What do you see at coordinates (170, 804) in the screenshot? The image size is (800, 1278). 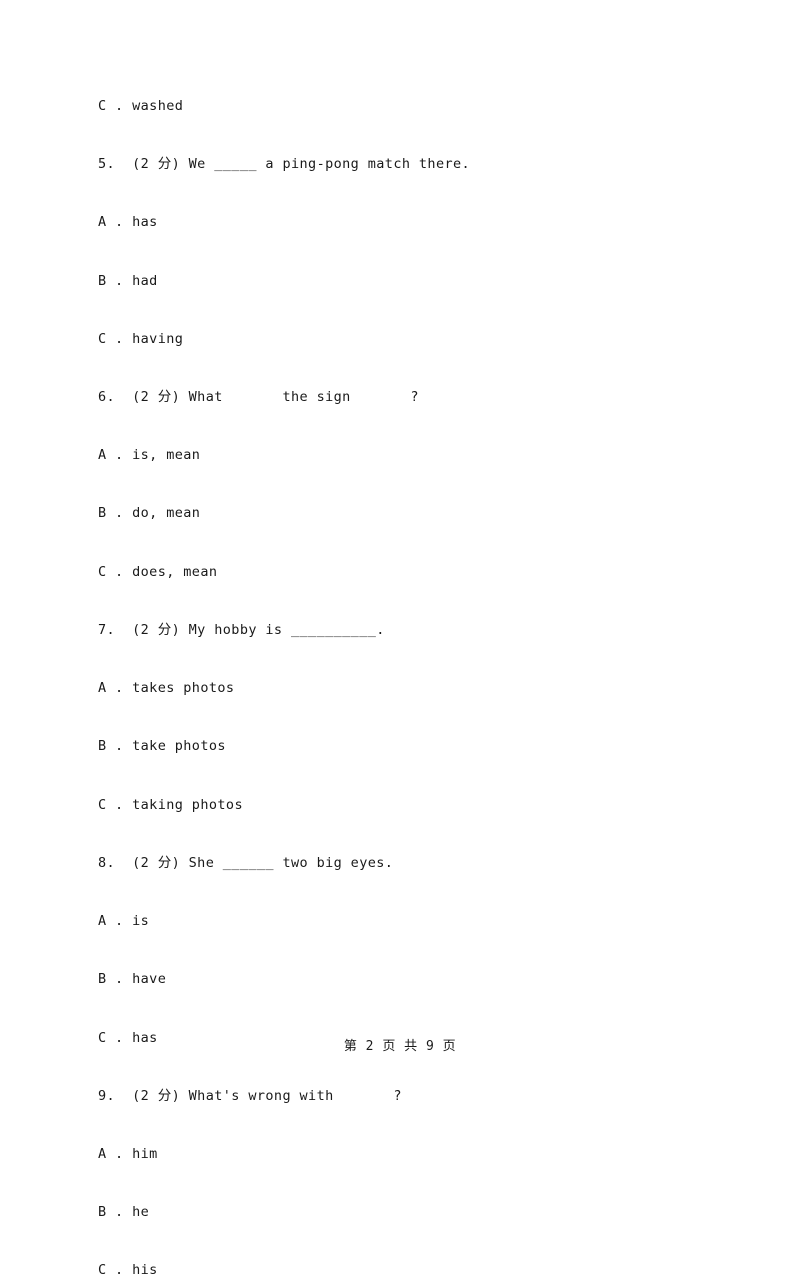 I see `line-12: C . taking photos` at bounding box center [170, 804].